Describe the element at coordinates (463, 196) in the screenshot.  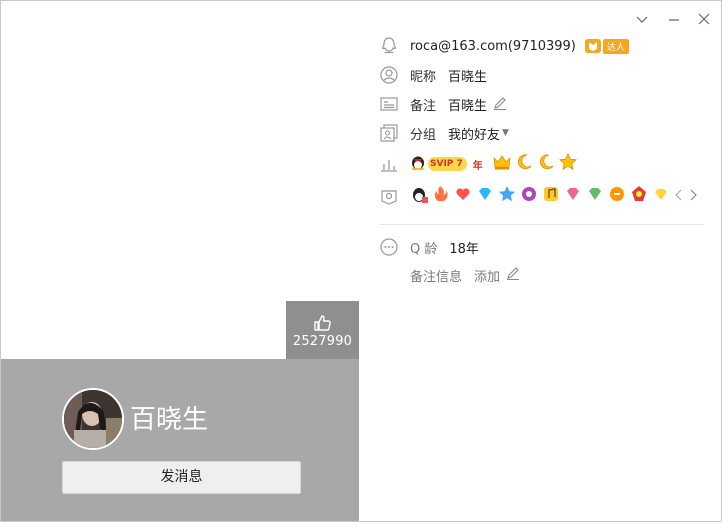
I see `heart-badge-icon` at that location.